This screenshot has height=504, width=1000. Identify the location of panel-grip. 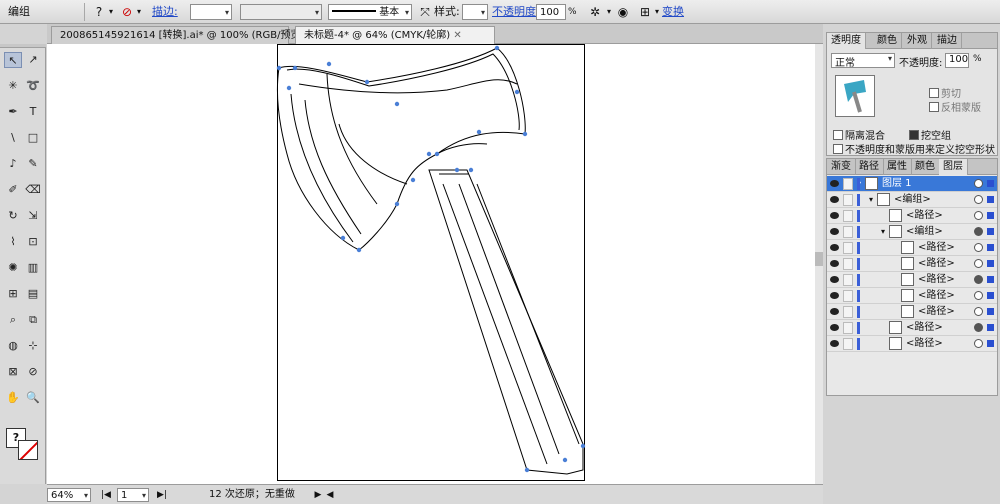
(23, 46).